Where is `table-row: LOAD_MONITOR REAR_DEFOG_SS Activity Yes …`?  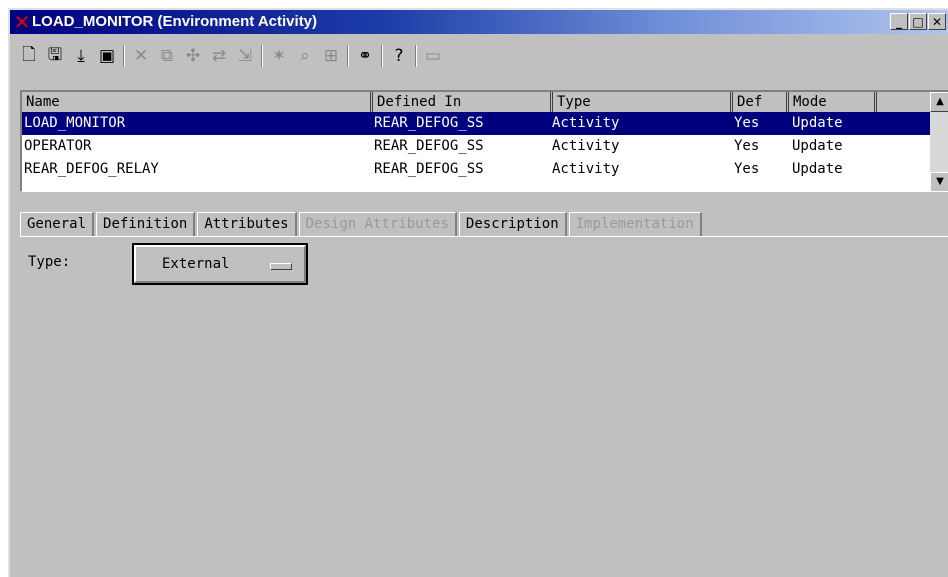
table-row: LOAD_MONITOR REAR_DEFOG_SS Activity Yes … is located at coordinates (476, 123).